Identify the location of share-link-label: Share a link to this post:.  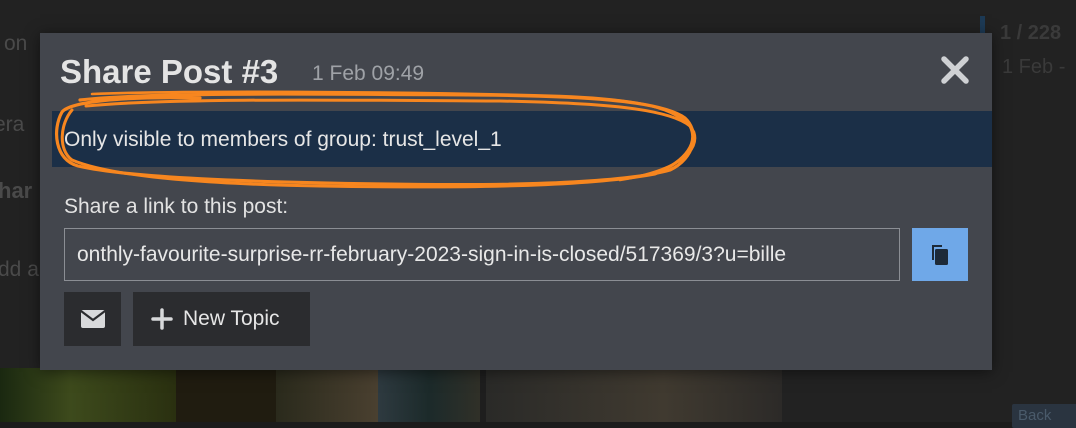
(176, 206).